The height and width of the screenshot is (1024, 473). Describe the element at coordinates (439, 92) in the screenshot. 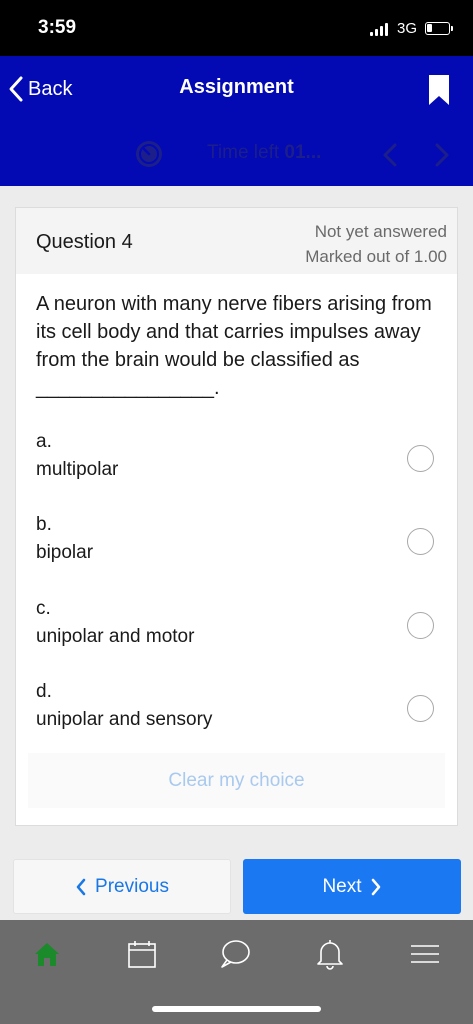

I see `bookmark-icon` at that location.